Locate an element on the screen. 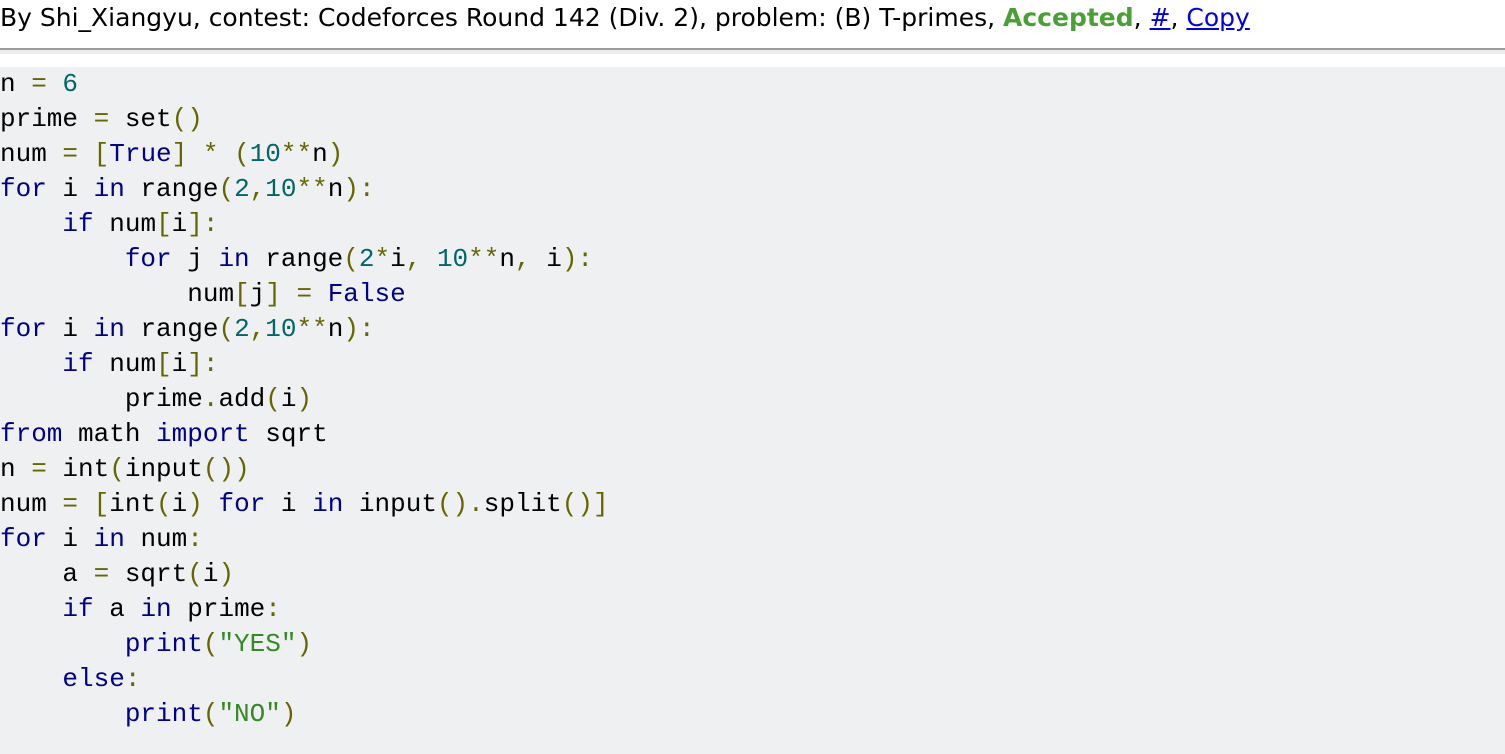  code-line: prime.add(i) is located at coordinates (752, 399).